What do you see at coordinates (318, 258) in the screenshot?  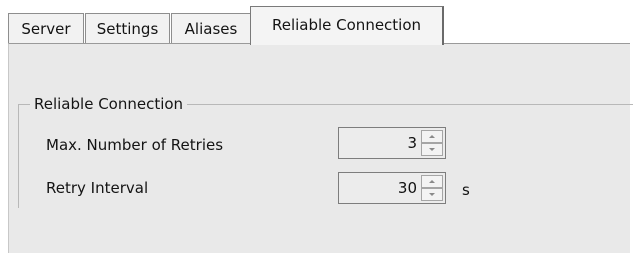 I see `dialog-bottom-edge` at bounding box center [318, 258].